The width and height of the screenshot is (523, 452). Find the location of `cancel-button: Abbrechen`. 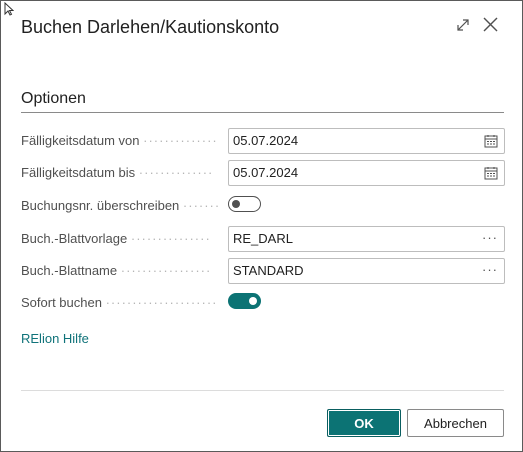

cancel-button: Abbrechen is located at coordinates (455, 423).